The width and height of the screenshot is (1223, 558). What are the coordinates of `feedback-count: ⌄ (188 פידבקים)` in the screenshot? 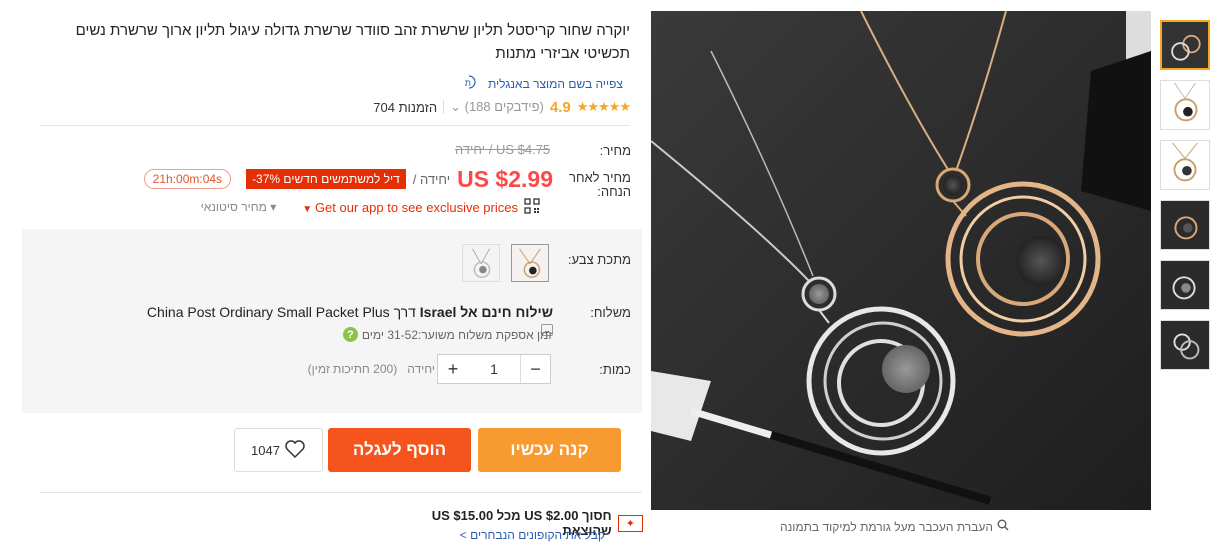 It's located at (497, 107).